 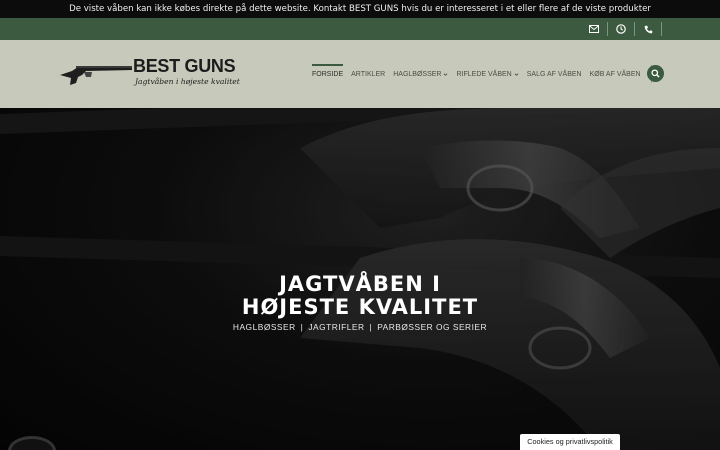 What do you see at coordinates (360, 307) in the screenshot?
I see `hero-title-line-2: HØJESTE KVALITET` at bounding box center [360, 307].